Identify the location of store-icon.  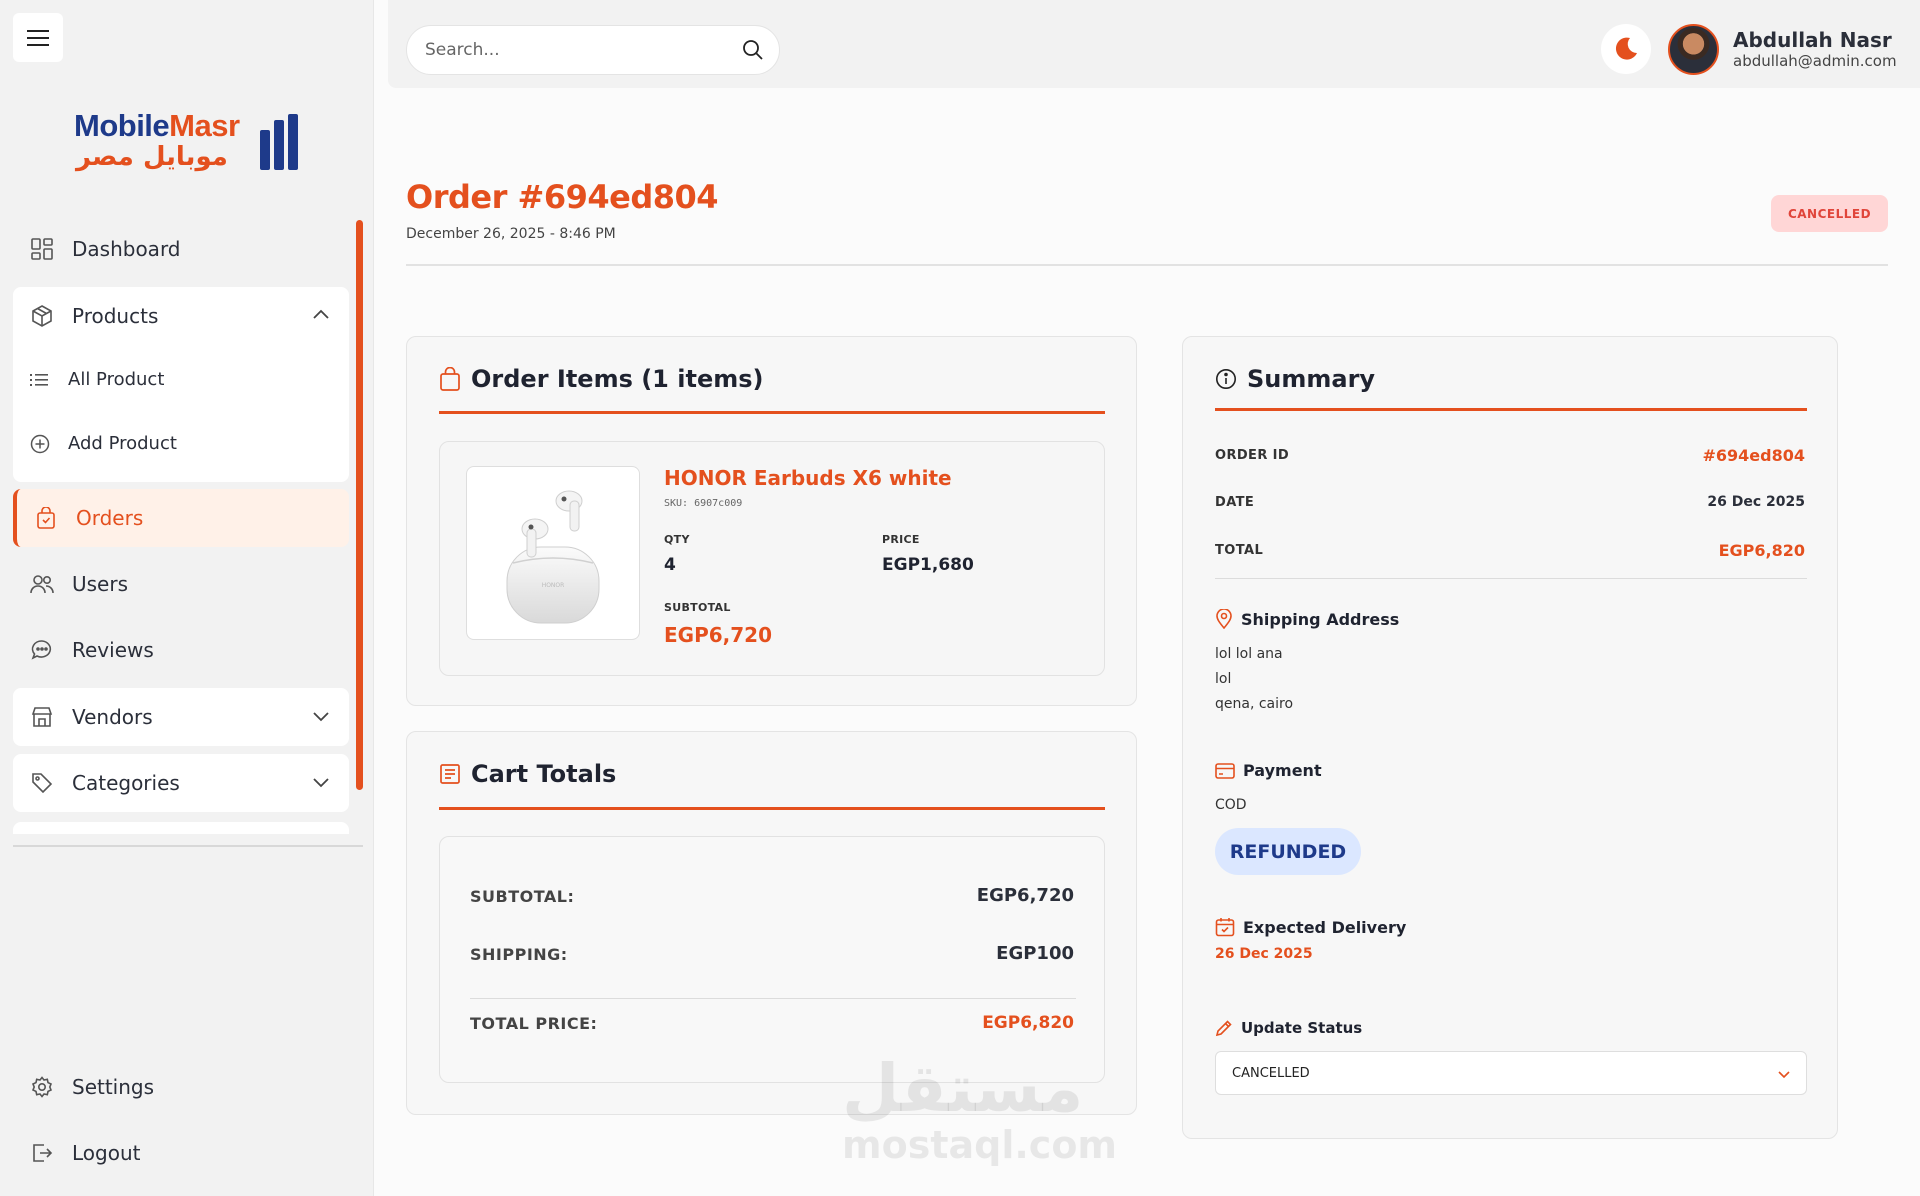
(42, 717).